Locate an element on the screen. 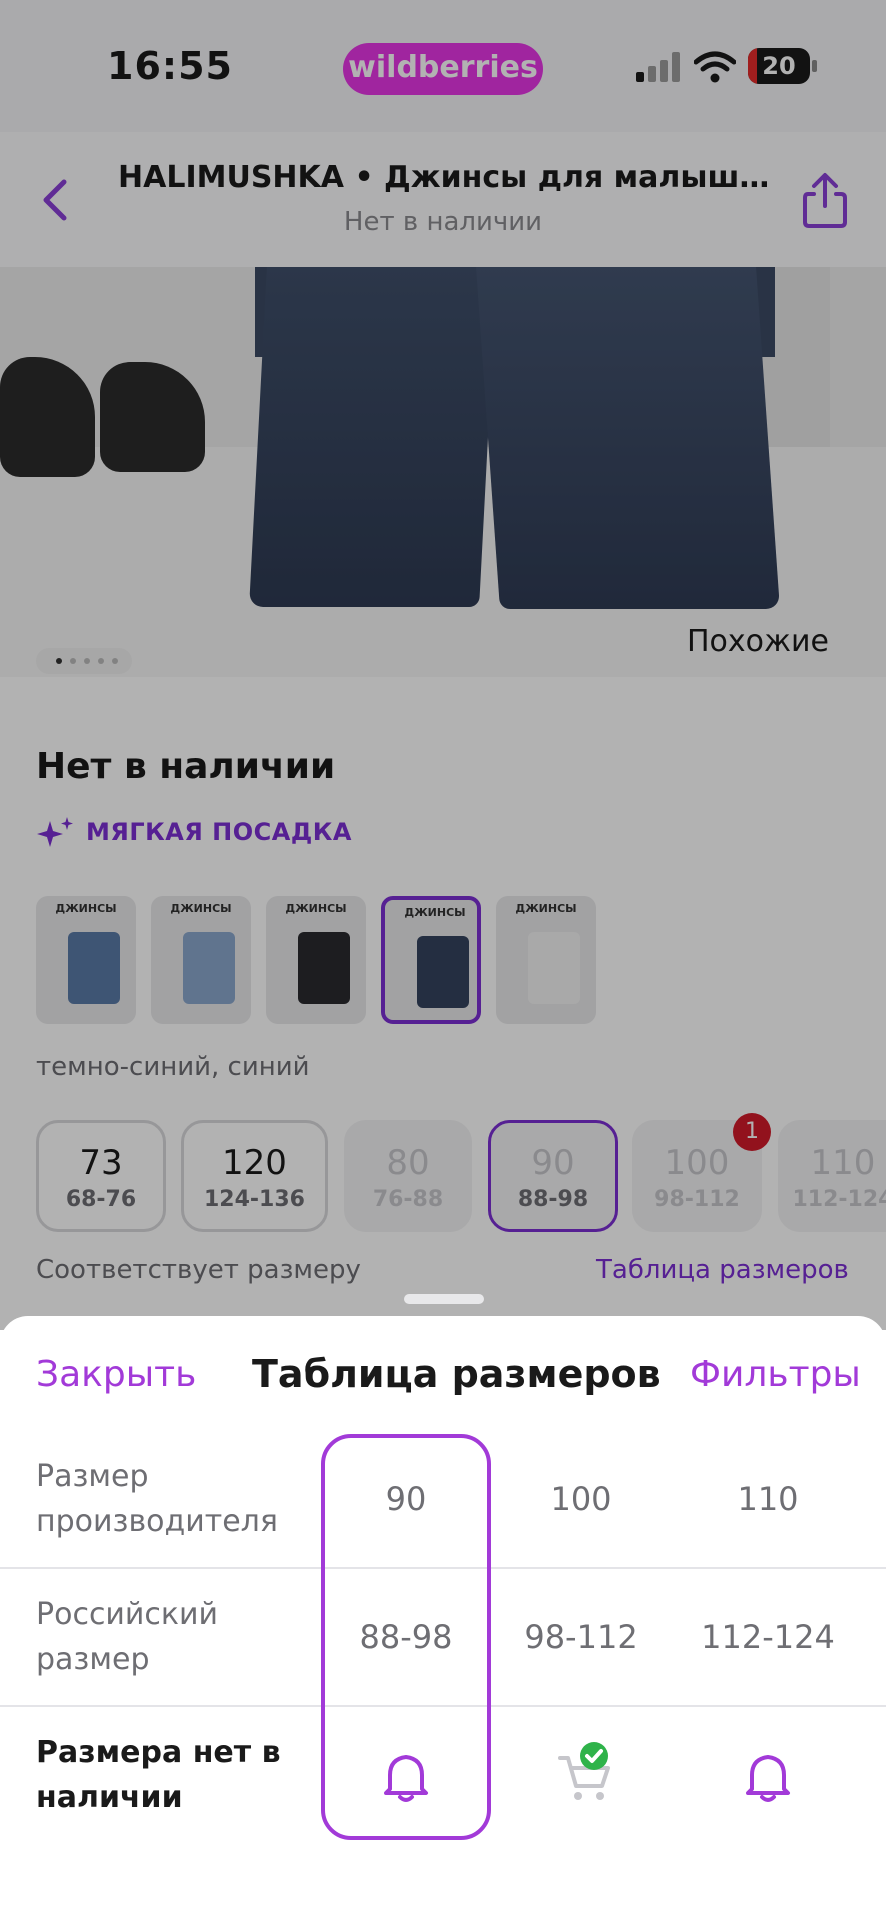 The width and height of the screenshot is (886, 1920). selected-size-column is located at coordinates (406, 1637).